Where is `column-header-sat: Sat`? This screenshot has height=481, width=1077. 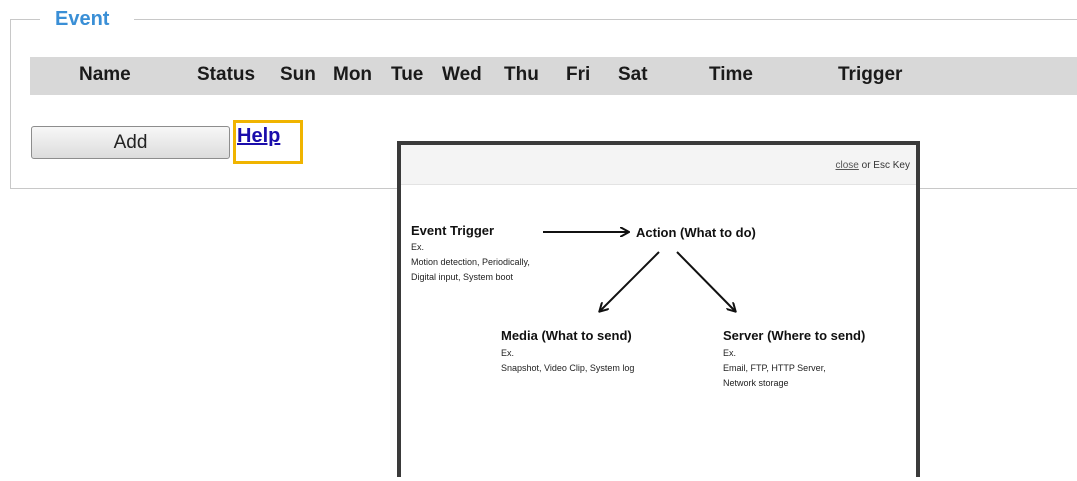
column-header-sat: Sat is located at coordinates (633, 74).